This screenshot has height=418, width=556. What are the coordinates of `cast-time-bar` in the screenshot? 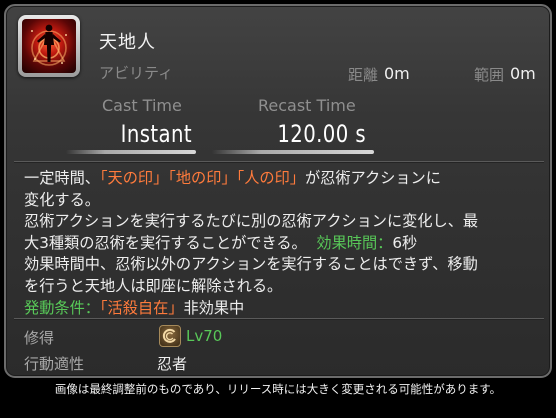 It's located at (131, 152).